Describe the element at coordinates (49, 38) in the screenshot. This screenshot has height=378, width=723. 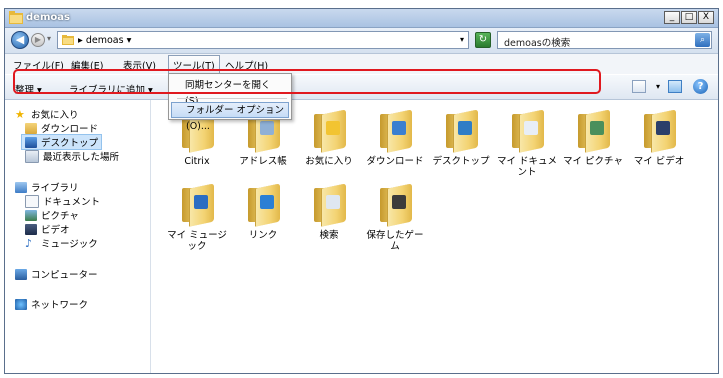
I see `recent-pages-dropdown: ▾` at that location.